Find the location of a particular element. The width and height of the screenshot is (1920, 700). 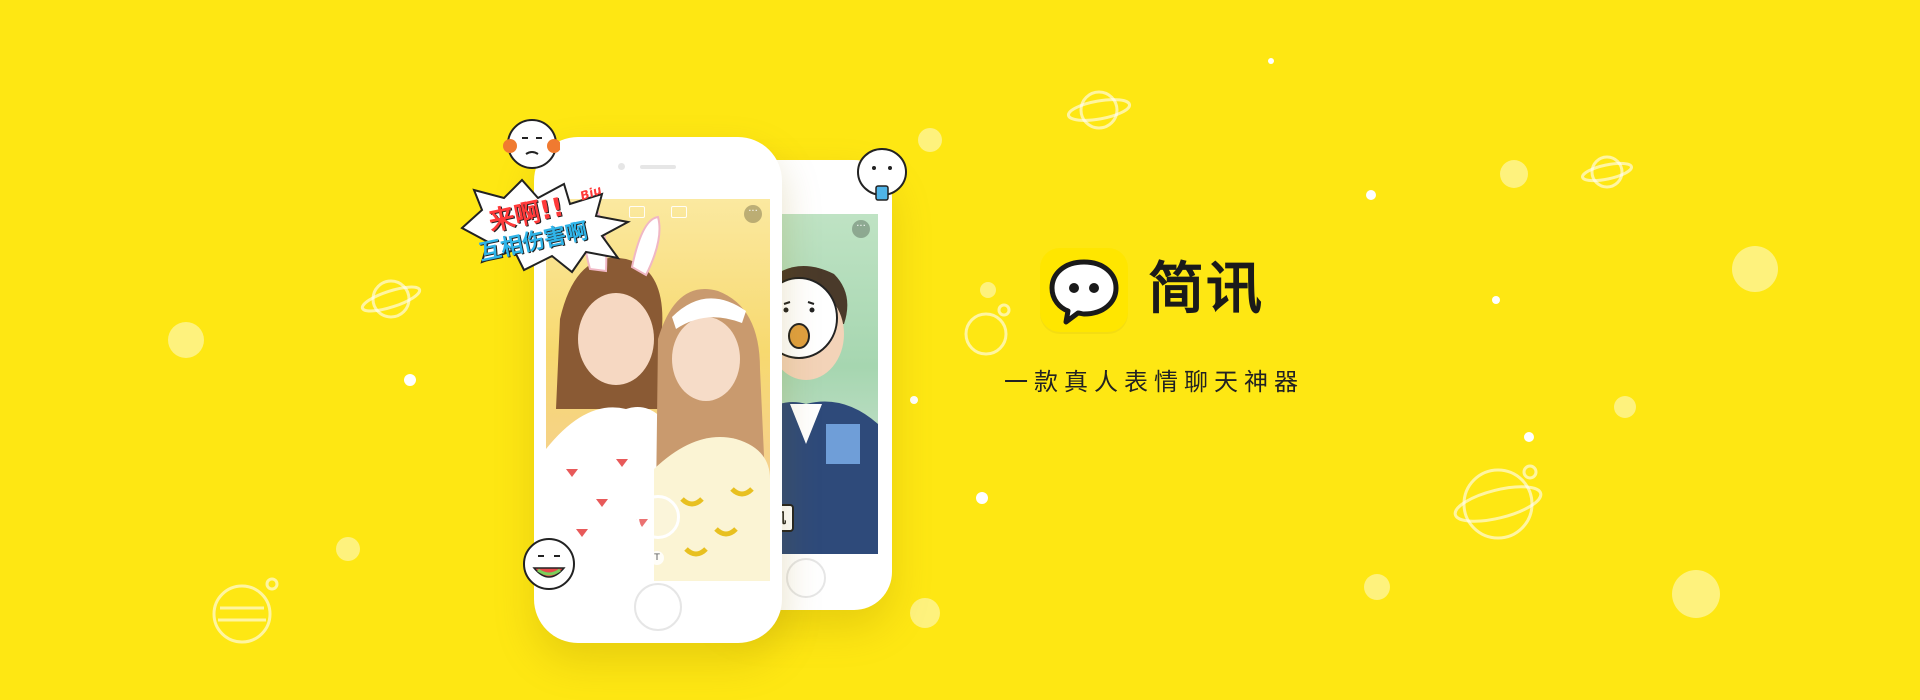

front-camera is located at coordinates (621, 166).